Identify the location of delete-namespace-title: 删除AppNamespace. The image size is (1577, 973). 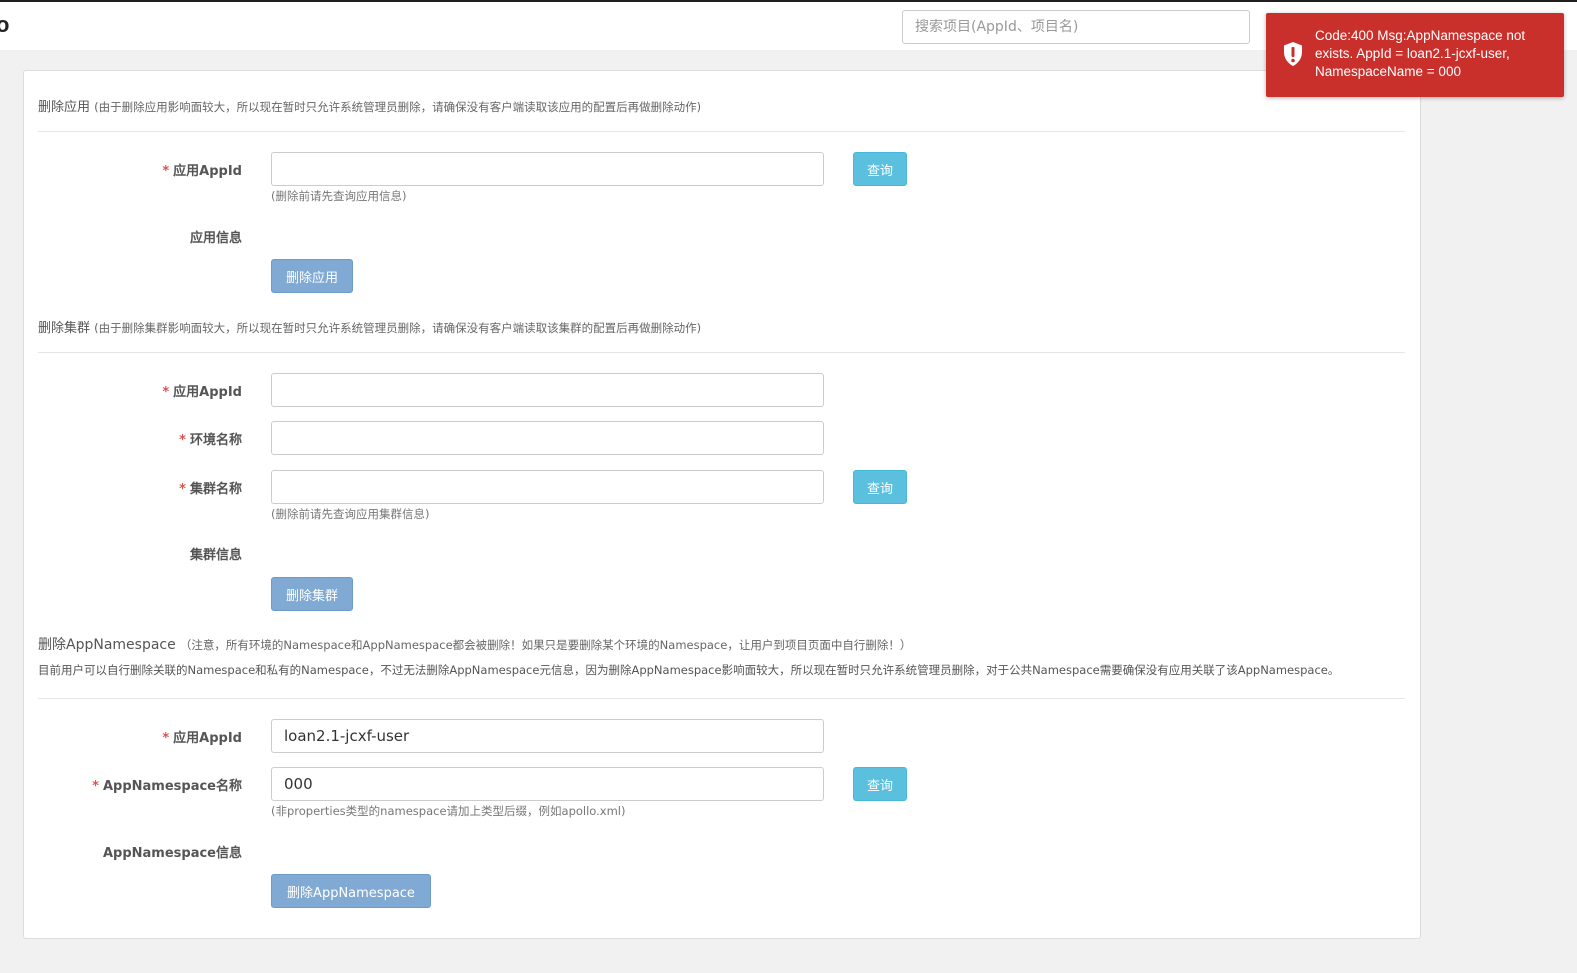
(107, 645).